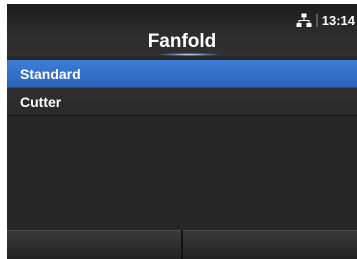  What do you see at coordinates (338, 20) in the screenshot?
I see `clock-time: 13:14` at bounding box center [338, 20].